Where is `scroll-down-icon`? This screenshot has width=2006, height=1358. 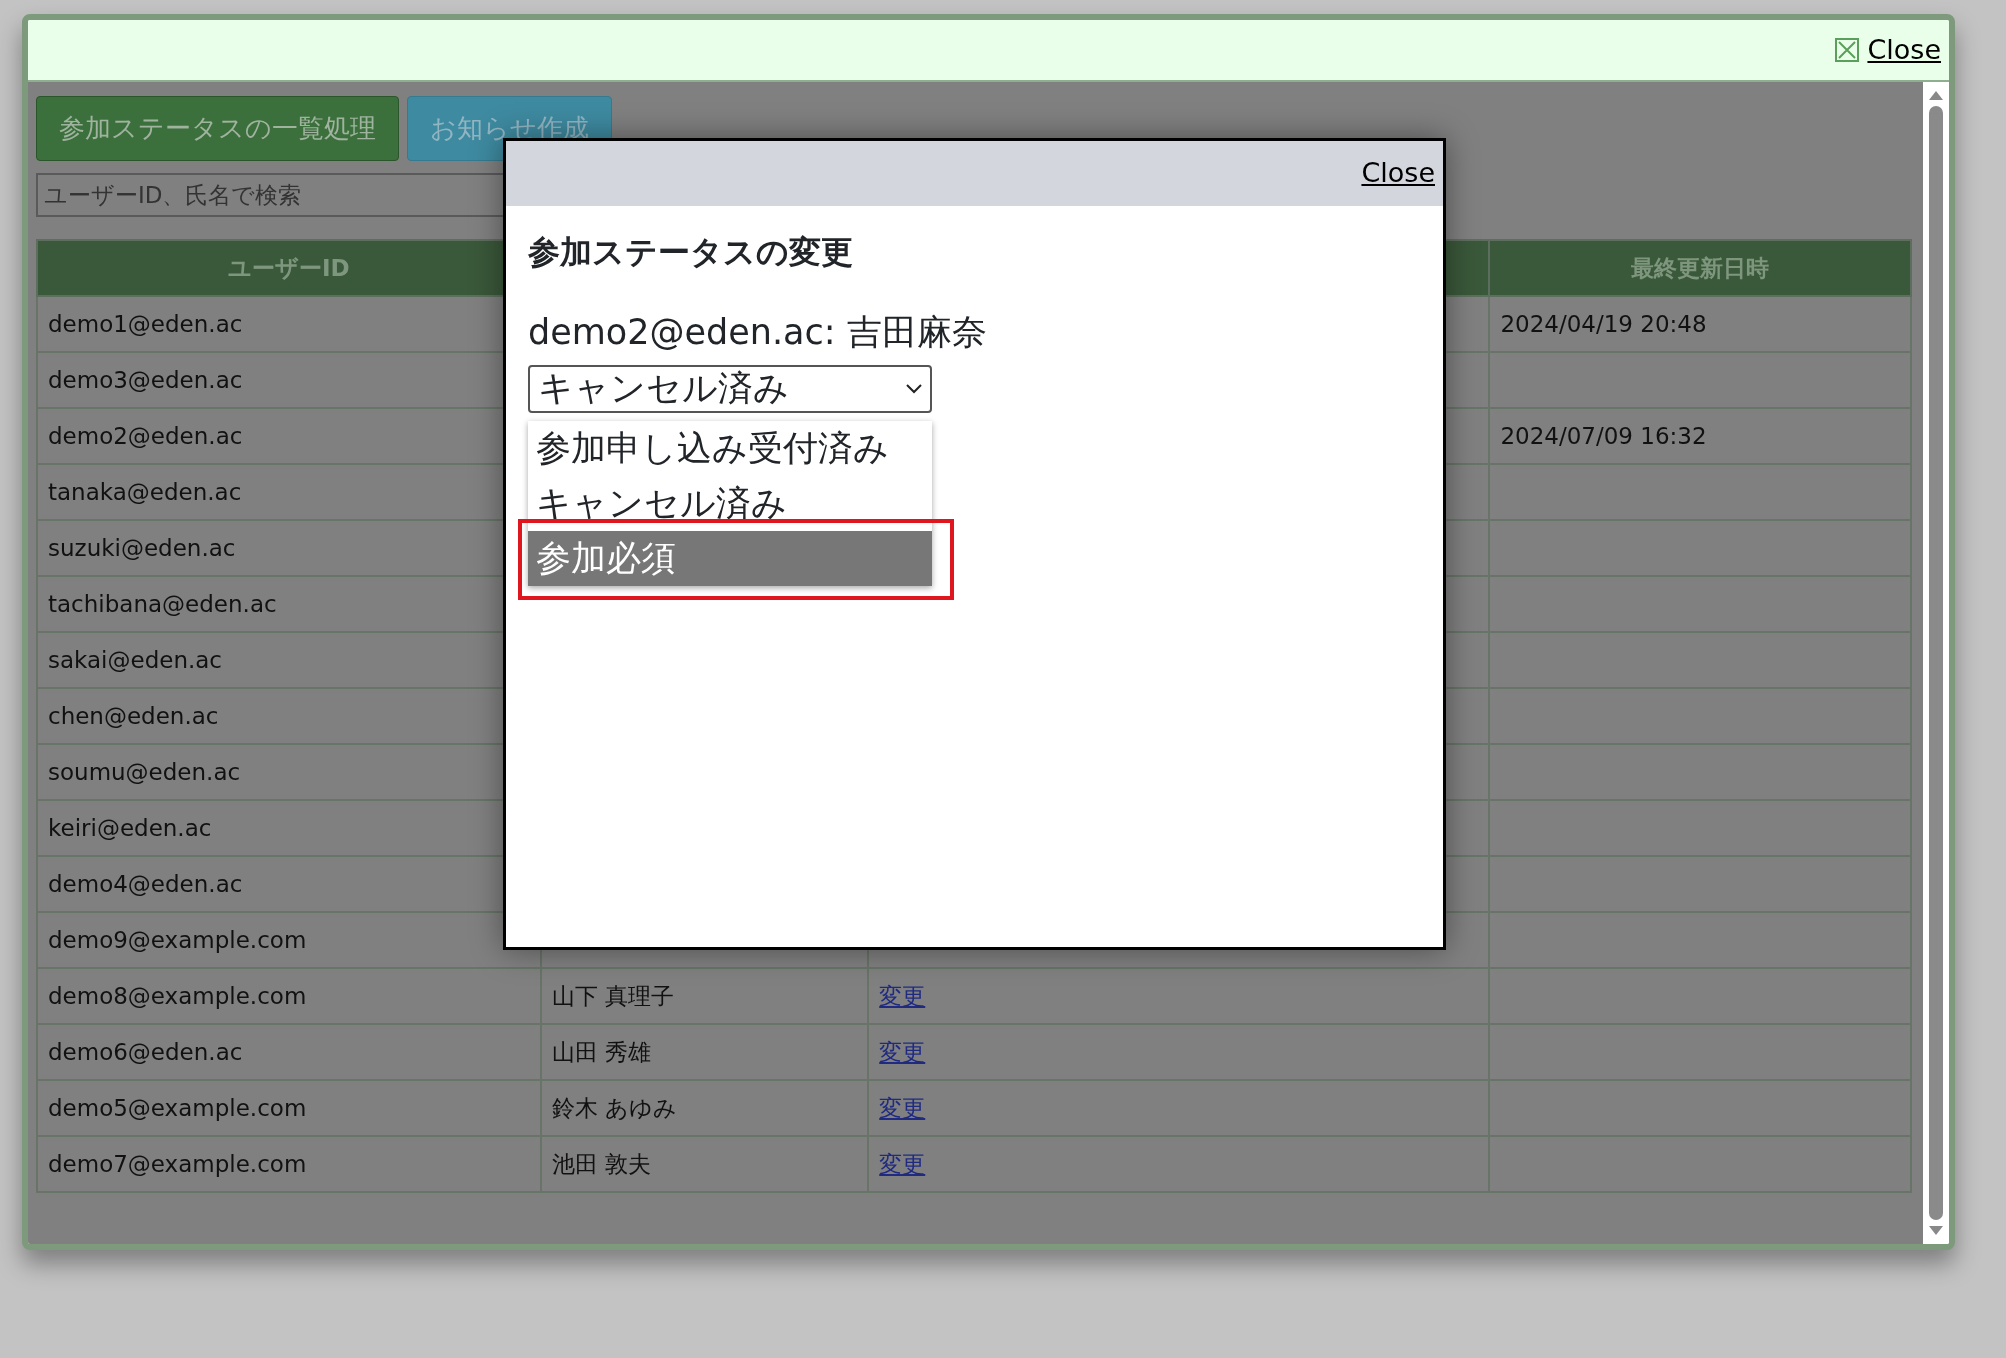
scroll-down-icon is located at coordinates (1936, 1231).